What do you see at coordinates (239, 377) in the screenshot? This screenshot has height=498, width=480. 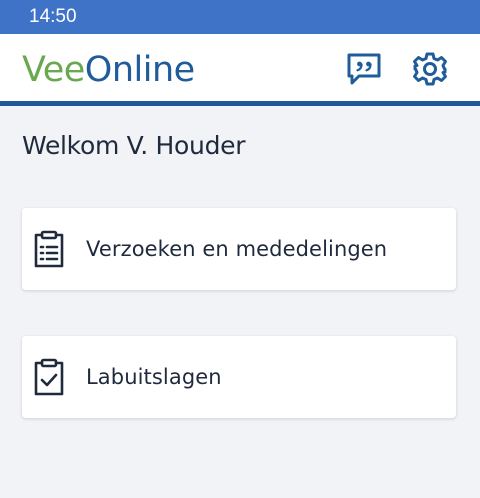 I see `lab-results-card: Labuitslagen` at bounding box center [239, 377].